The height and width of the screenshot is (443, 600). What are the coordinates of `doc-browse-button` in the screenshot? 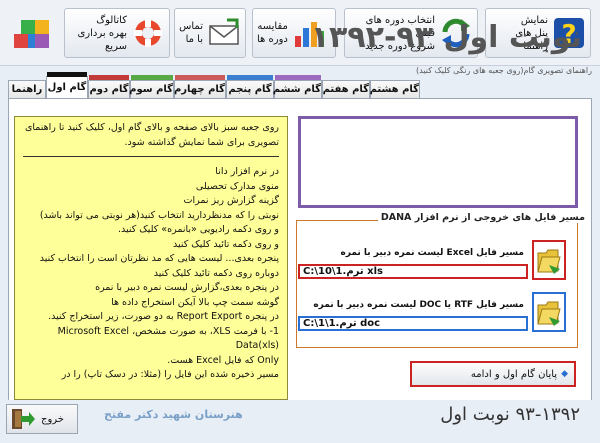 It's located at (549, 312).